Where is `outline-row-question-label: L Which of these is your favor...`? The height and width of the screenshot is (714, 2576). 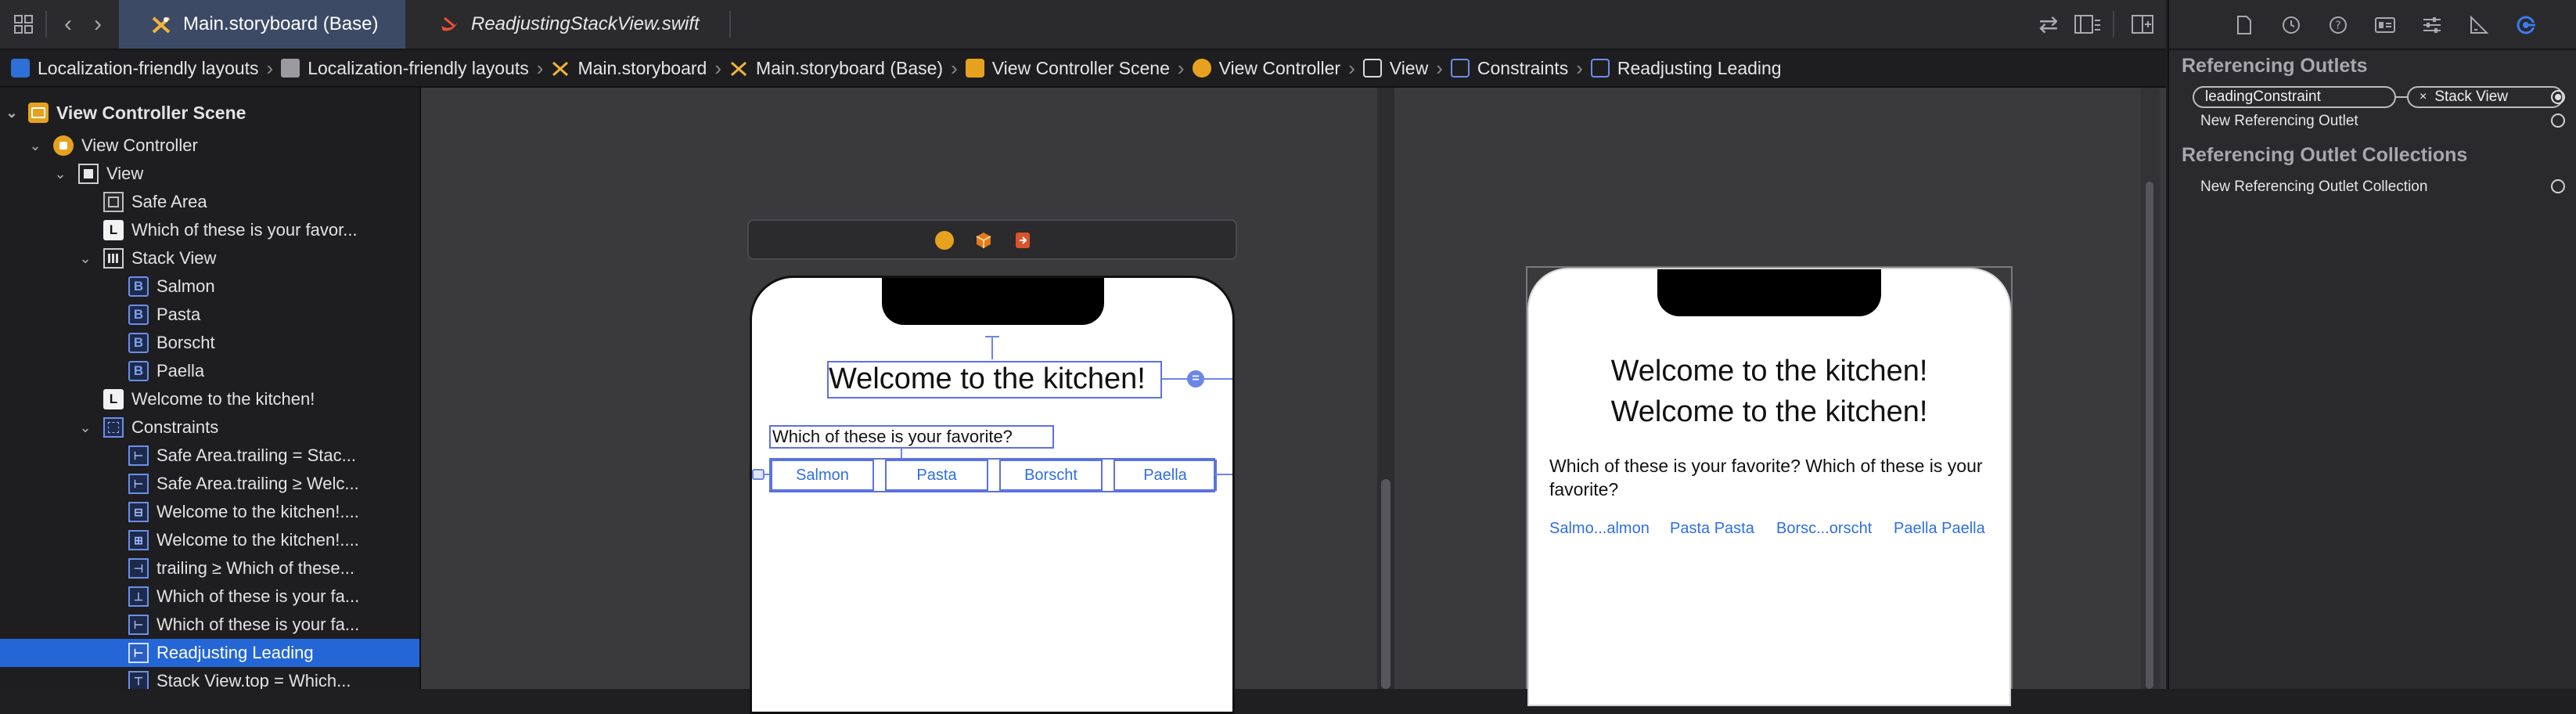
outline-row-question-label: L Which of these is your favor... is located at coordinates (209, 230).